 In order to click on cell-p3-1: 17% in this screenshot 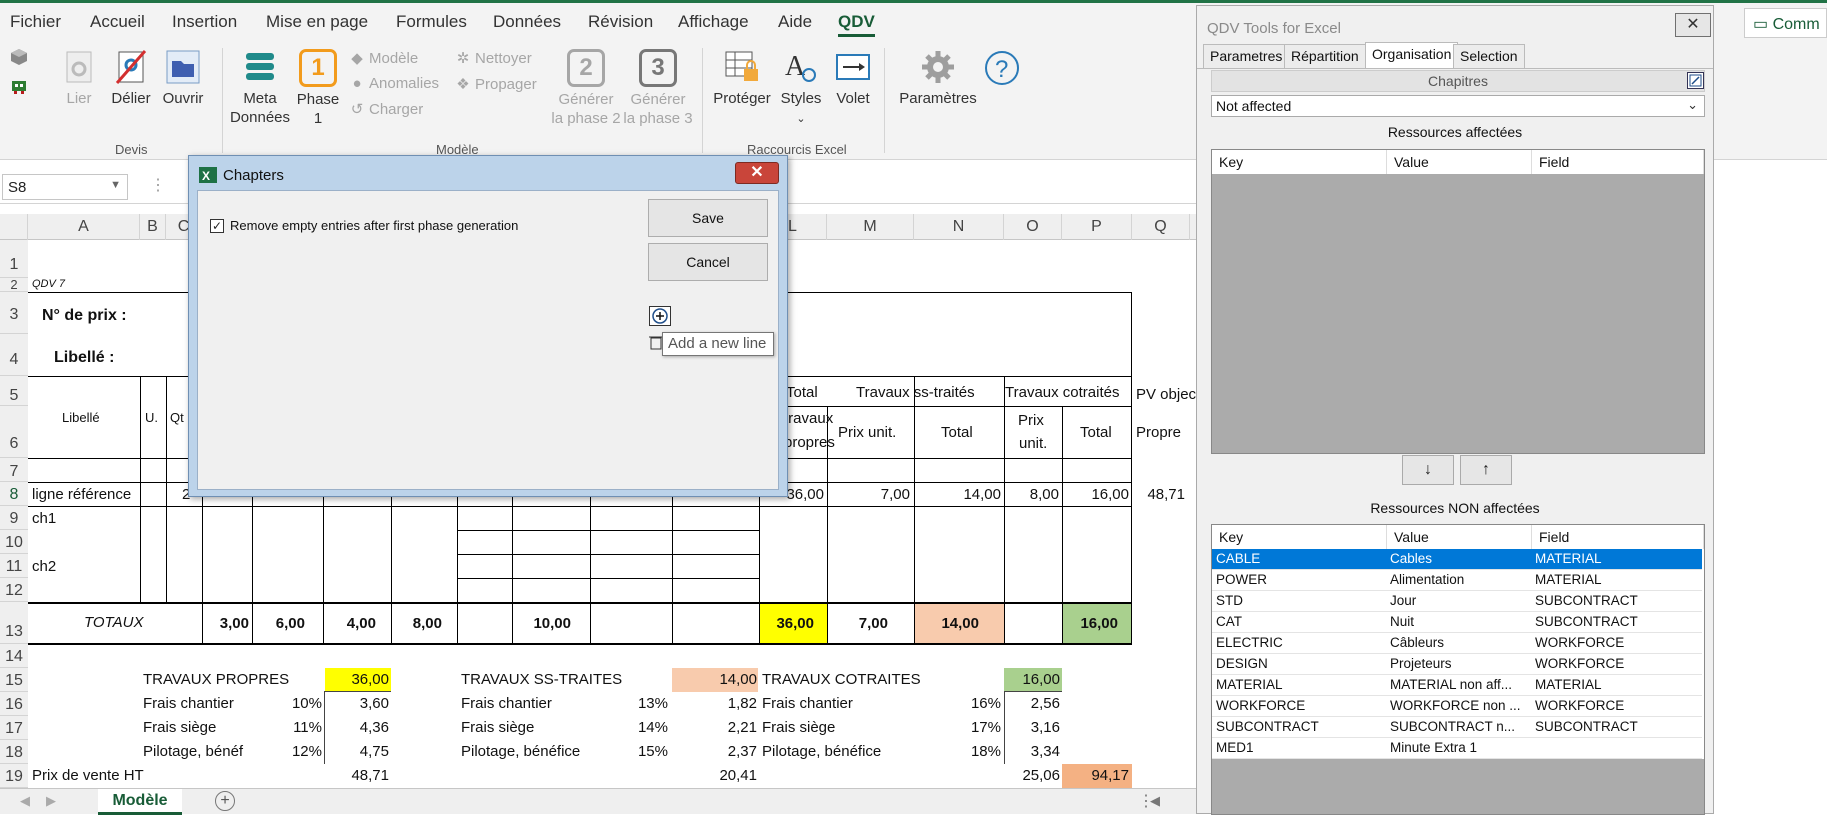, I will do `click(970, 727)`.